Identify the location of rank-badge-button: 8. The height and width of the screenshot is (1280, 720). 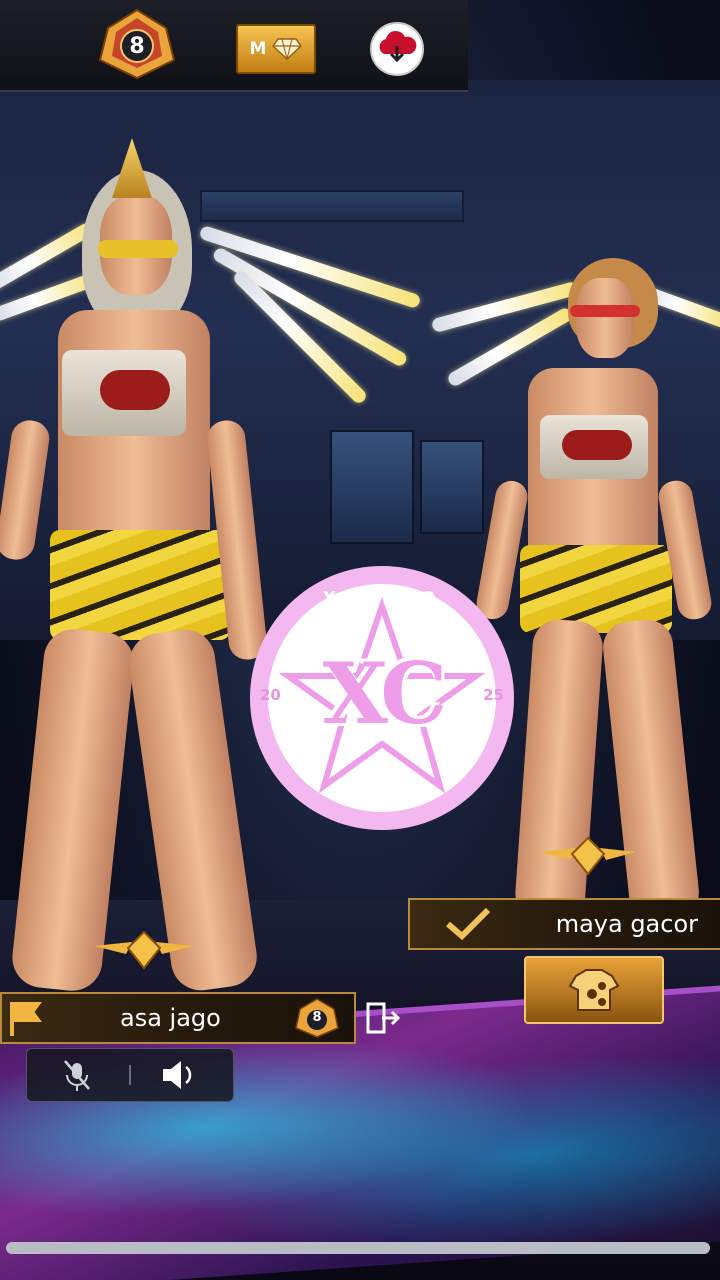
(137, 44).